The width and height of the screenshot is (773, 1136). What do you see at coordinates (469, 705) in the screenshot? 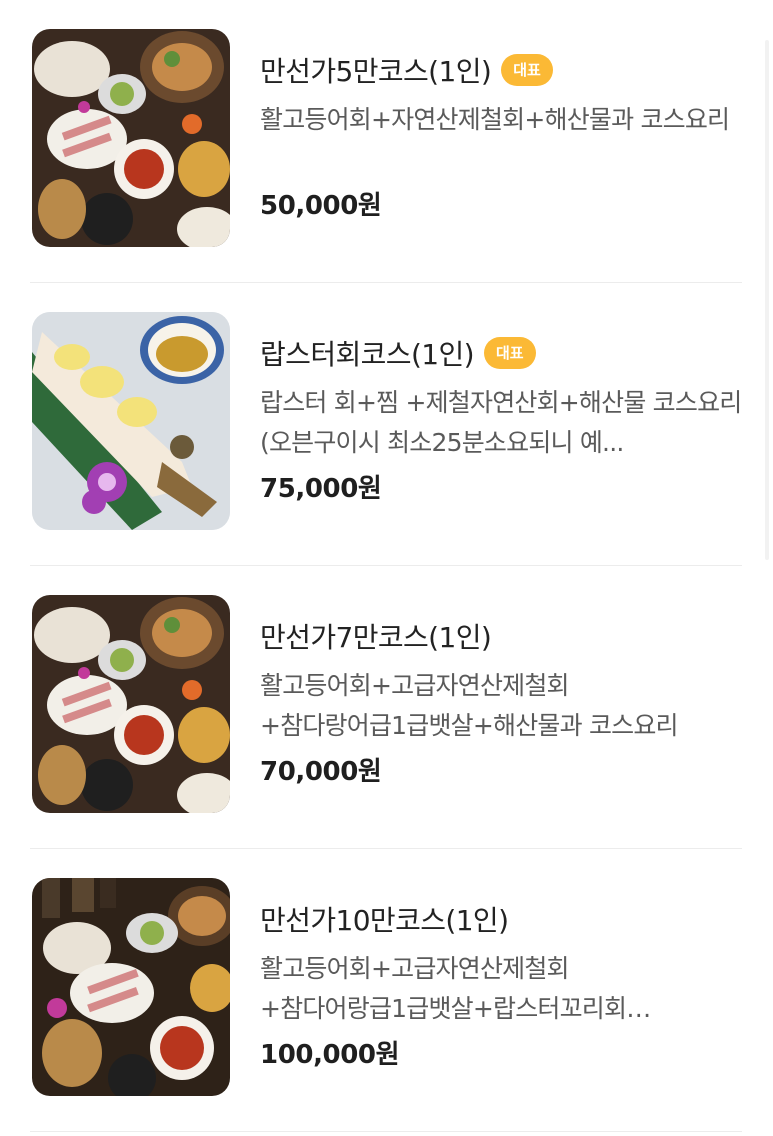
I see `menu-item-description: 활고등어회+고급자연산제철회+참다랑어급1급뱃살+해산물과 코스요리` at bounding box center [469, 705].